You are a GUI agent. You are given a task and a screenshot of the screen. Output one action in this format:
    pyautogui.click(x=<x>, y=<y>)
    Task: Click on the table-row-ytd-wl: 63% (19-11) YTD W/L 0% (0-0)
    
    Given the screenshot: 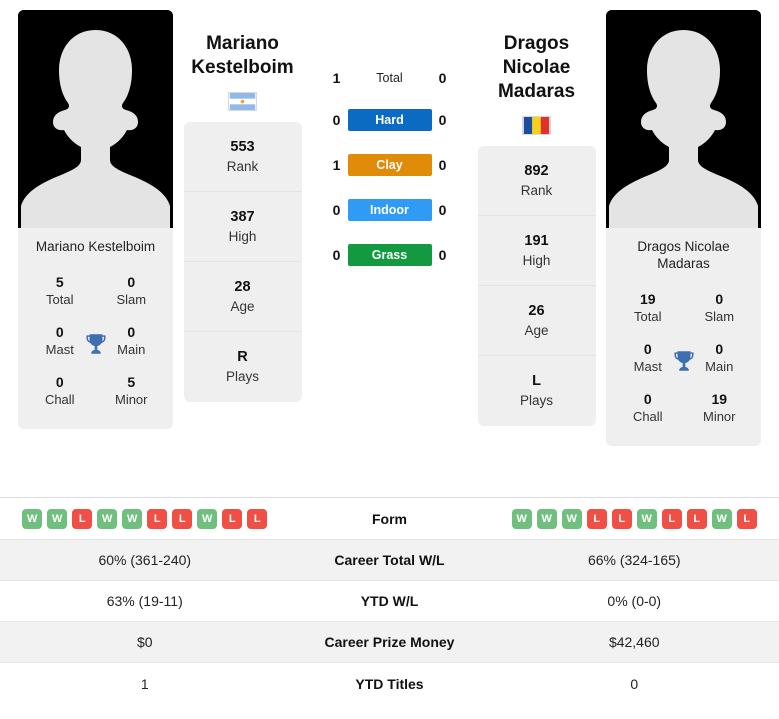 What is the action you would take?
    pyautogui.click(x=389, y=601)
    